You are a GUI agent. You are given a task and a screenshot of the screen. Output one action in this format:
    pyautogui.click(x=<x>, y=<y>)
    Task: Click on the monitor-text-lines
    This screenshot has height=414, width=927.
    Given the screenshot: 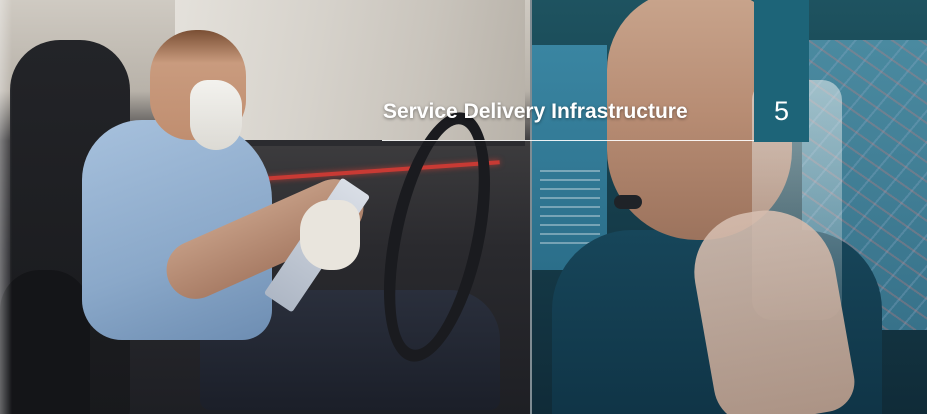 What is the action you would take?
    pyautogui.click(x=570, y=210)
    